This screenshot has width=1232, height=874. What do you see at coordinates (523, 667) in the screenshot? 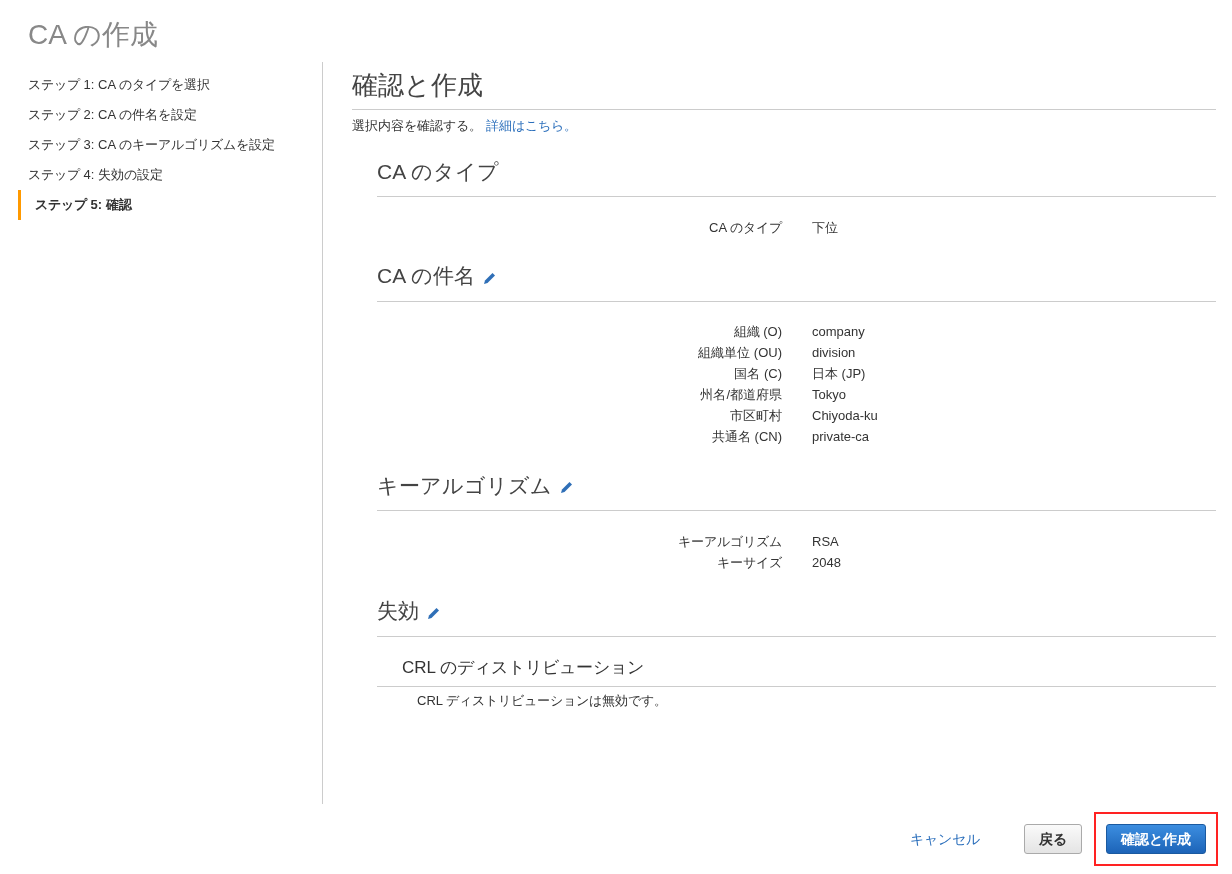
I see `subsection-title: CRL のディストリビューション` at bounding box center [523, 667].